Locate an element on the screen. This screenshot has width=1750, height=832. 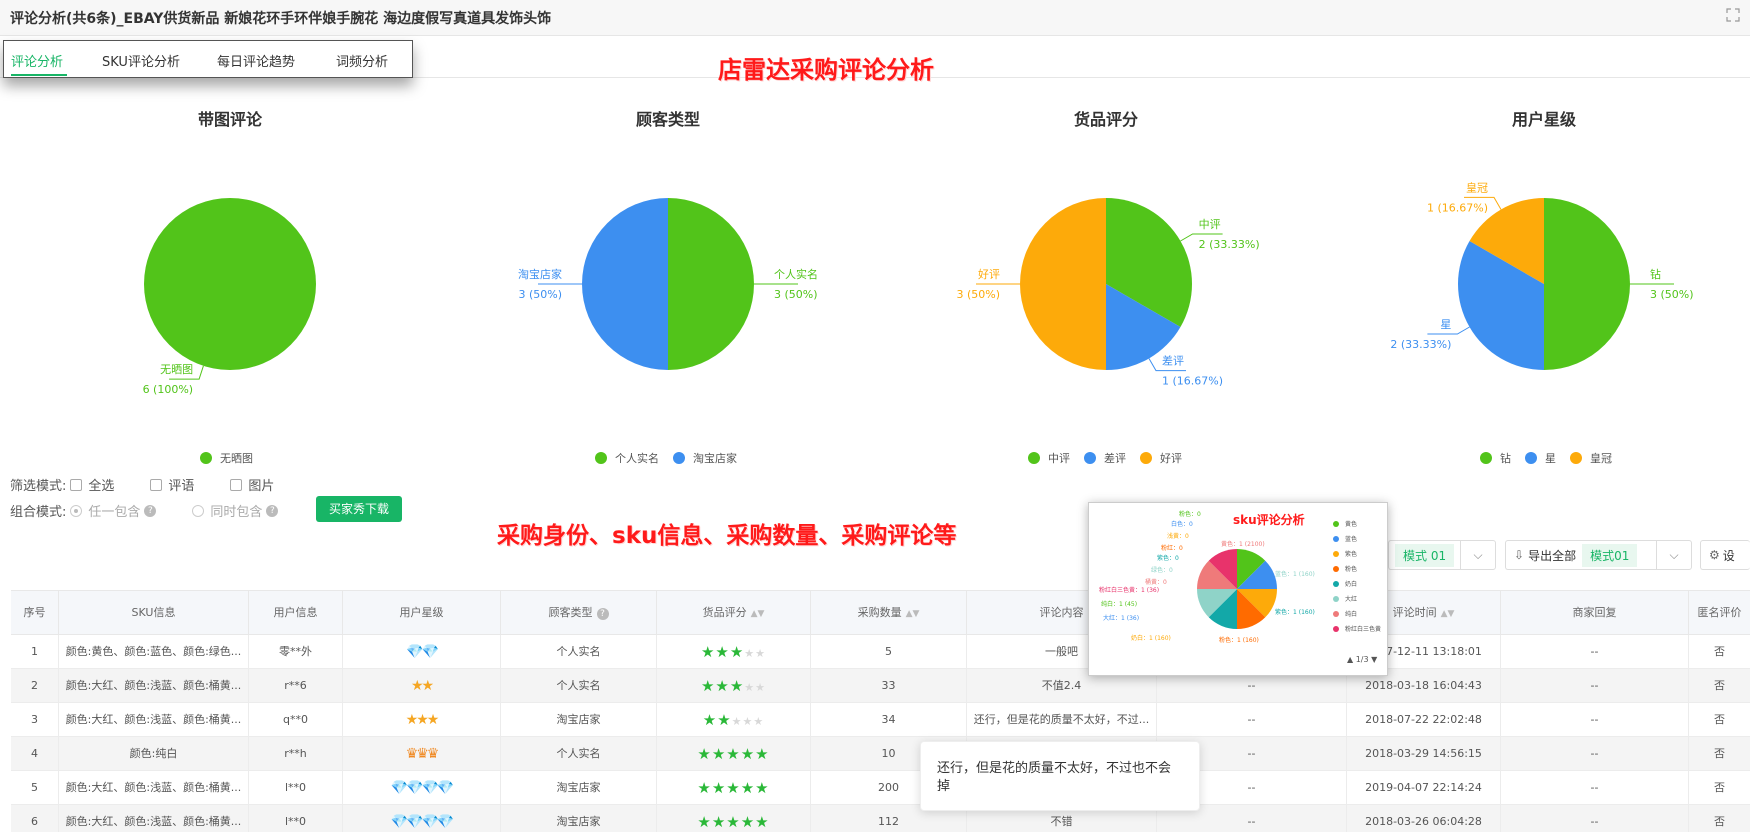
cell-level: ★★★ is located at coordinates (422, 720).